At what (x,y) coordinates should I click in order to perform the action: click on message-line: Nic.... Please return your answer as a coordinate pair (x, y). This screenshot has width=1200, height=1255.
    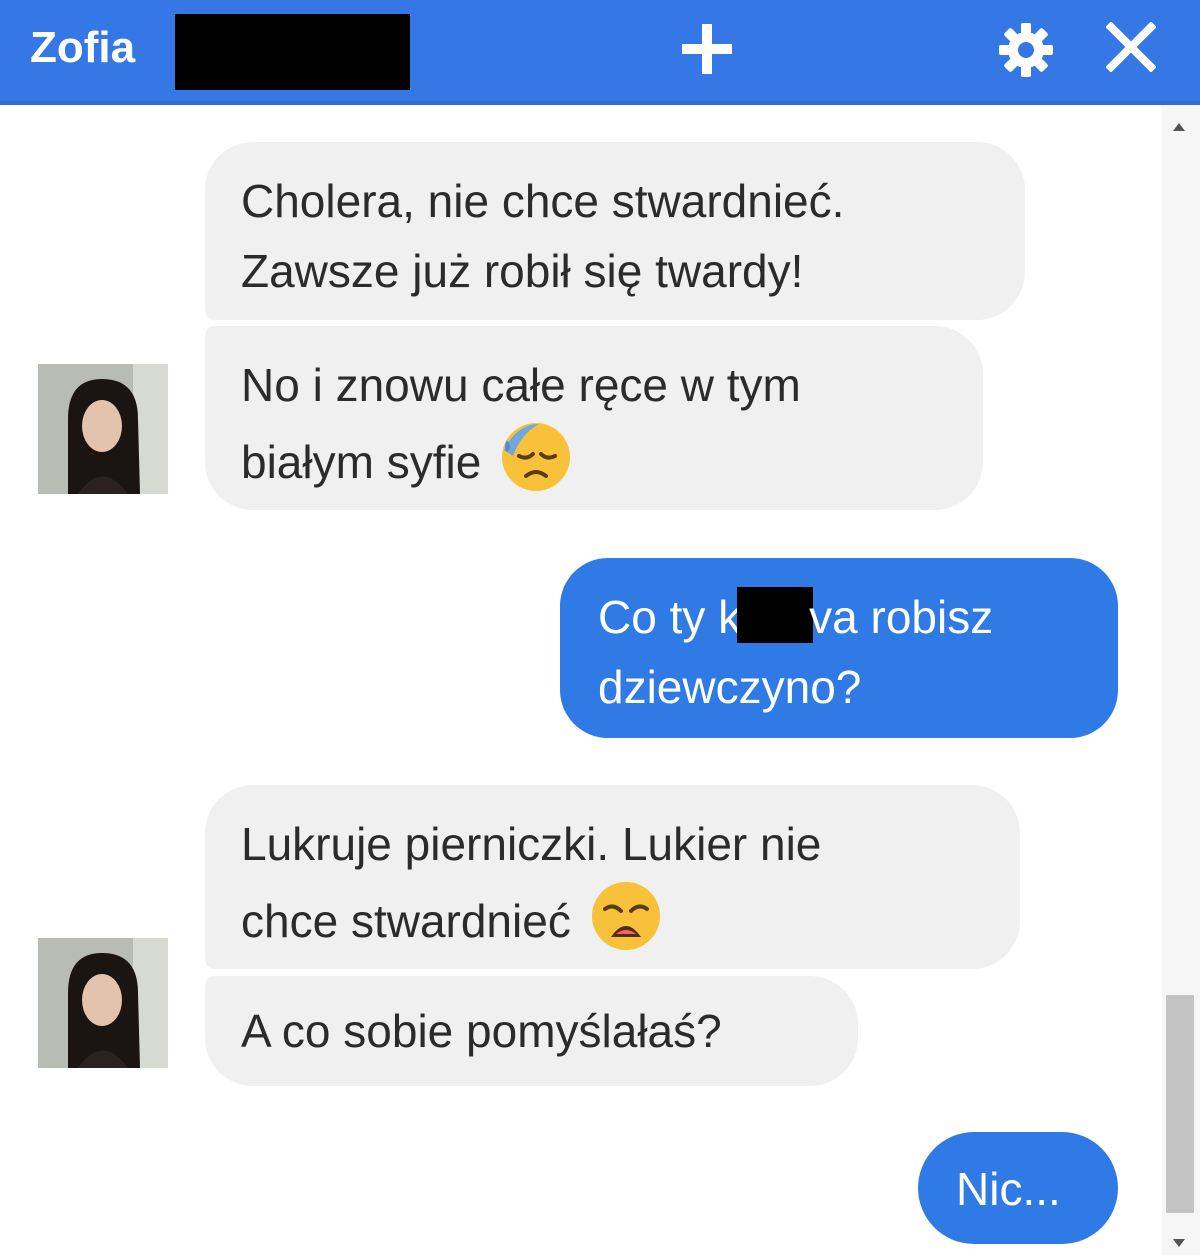
    Looking at the image, I should click on (1008, 1189).